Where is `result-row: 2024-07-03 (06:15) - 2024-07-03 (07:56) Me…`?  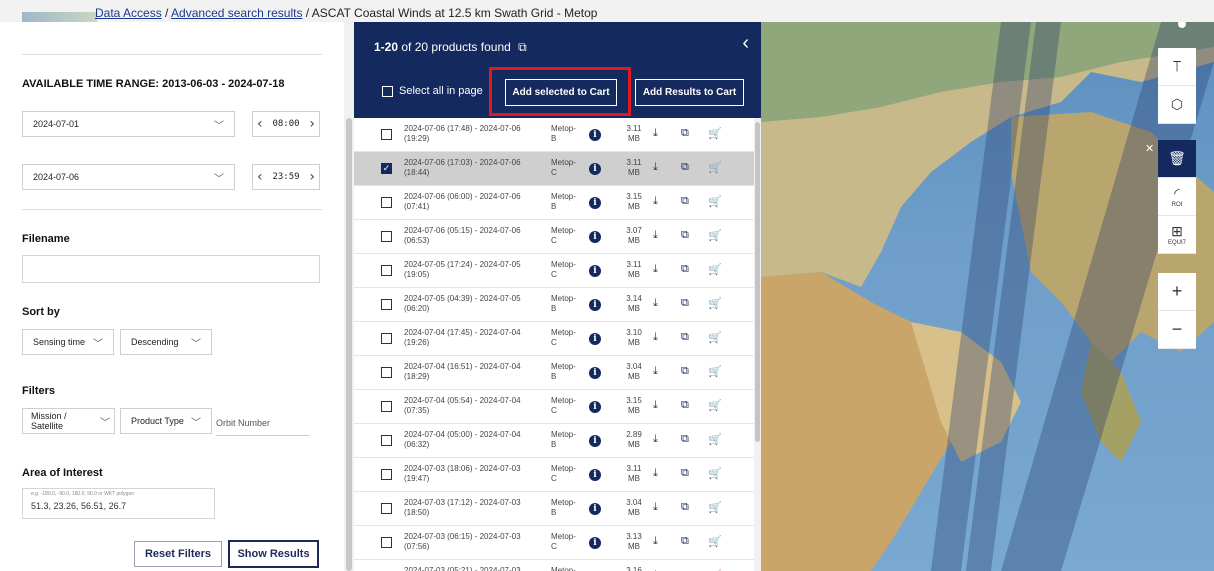
result-row: 2024-07-03 (06:15) - 2024-07-03 (07:56) Me… is located at coordinates (554, 543).